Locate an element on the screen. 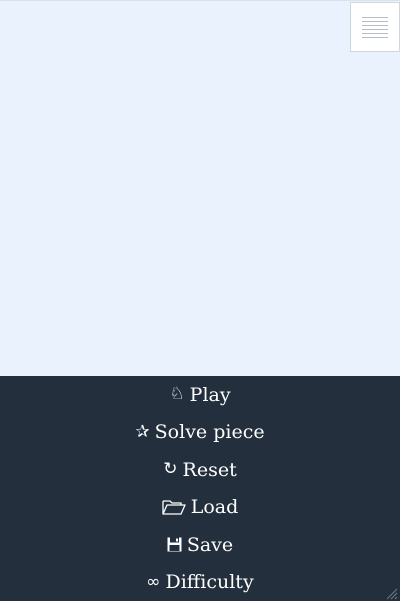  infinity-icon: ∞ is located at coordinates (153, 581).